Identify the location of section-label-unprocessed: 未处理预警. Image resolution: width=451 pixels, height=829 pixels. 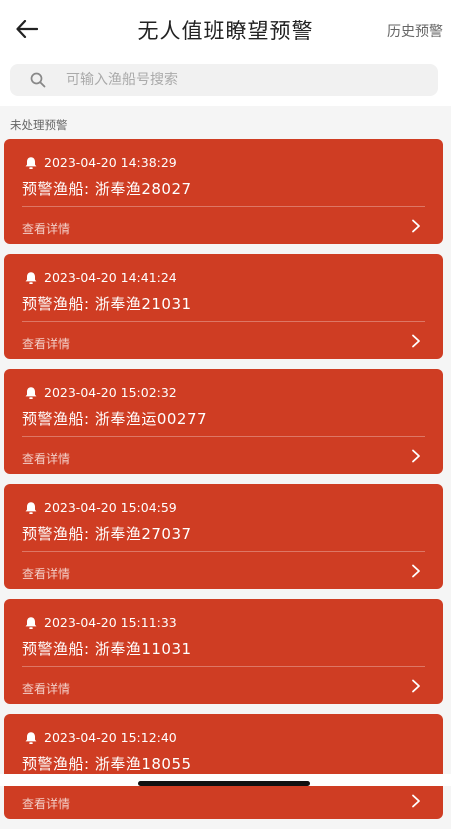
(39, 125).